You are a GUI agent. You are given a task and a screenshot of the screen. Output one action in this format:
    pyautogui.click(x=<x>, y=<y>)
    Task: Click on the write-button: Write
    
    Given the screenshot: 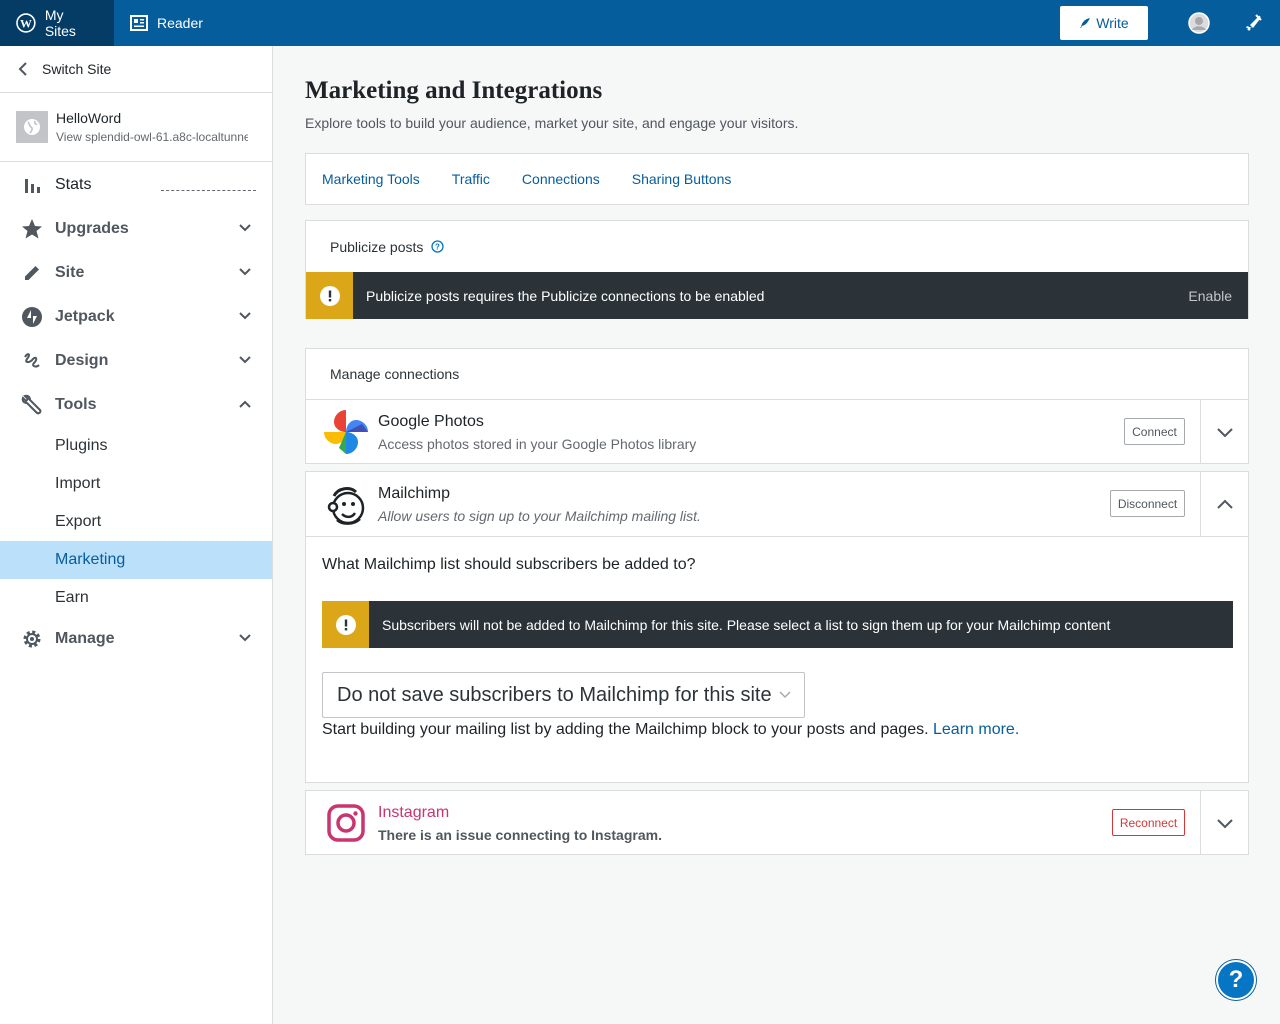 What is the action you would take?
    pyautogui.click(x=1104, y=23)
    